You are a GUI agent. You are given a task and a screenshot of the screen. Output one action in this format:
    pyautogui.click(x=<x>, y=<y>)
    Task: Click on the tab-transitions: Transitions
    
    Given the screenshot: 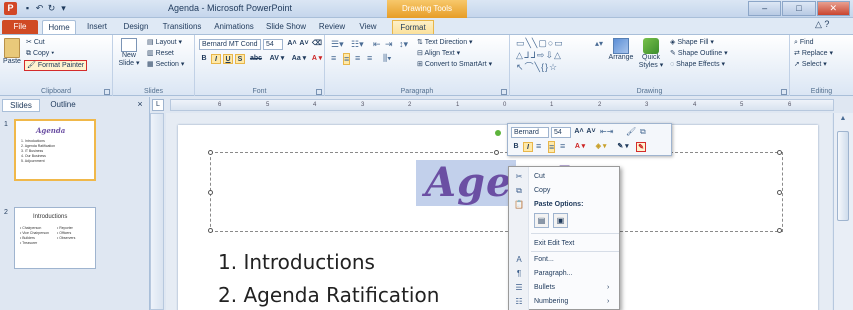 What is the action you would take?
    pyautogui.click(x=182, y=27)
    